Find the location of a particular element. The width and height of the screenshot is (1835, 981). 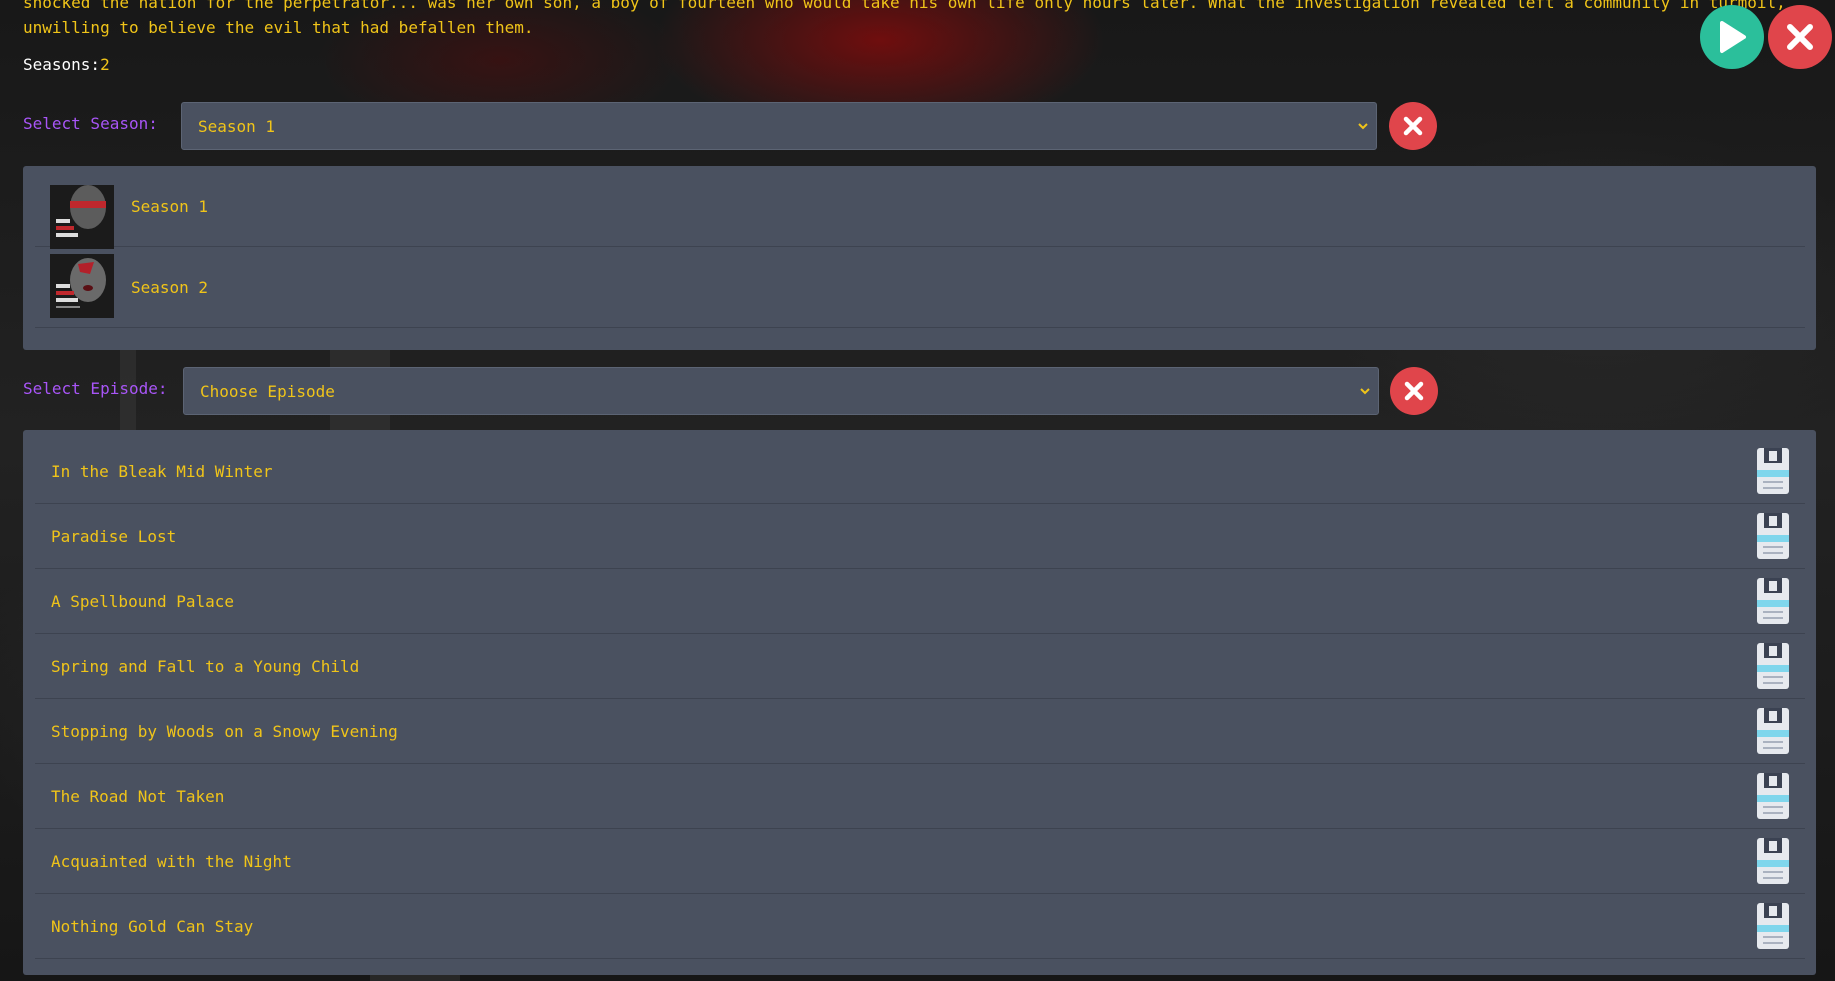

season-select: Season 1 is located at coordinates (779, 126).